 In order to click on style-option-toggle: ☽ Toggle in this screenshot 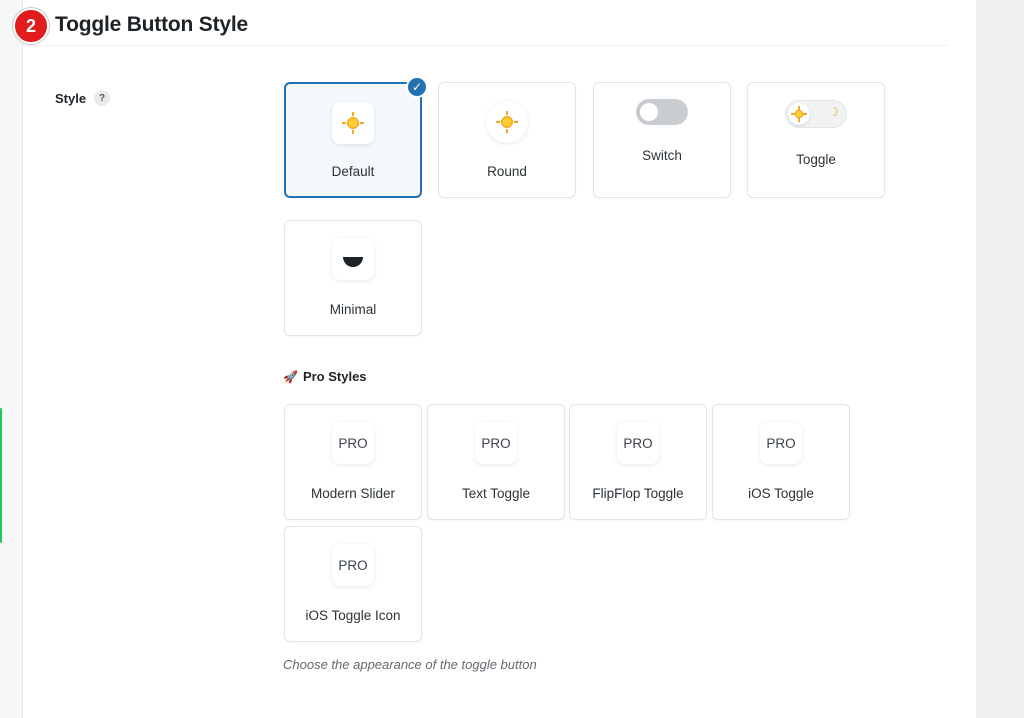, I will do `click(816, 140)`.